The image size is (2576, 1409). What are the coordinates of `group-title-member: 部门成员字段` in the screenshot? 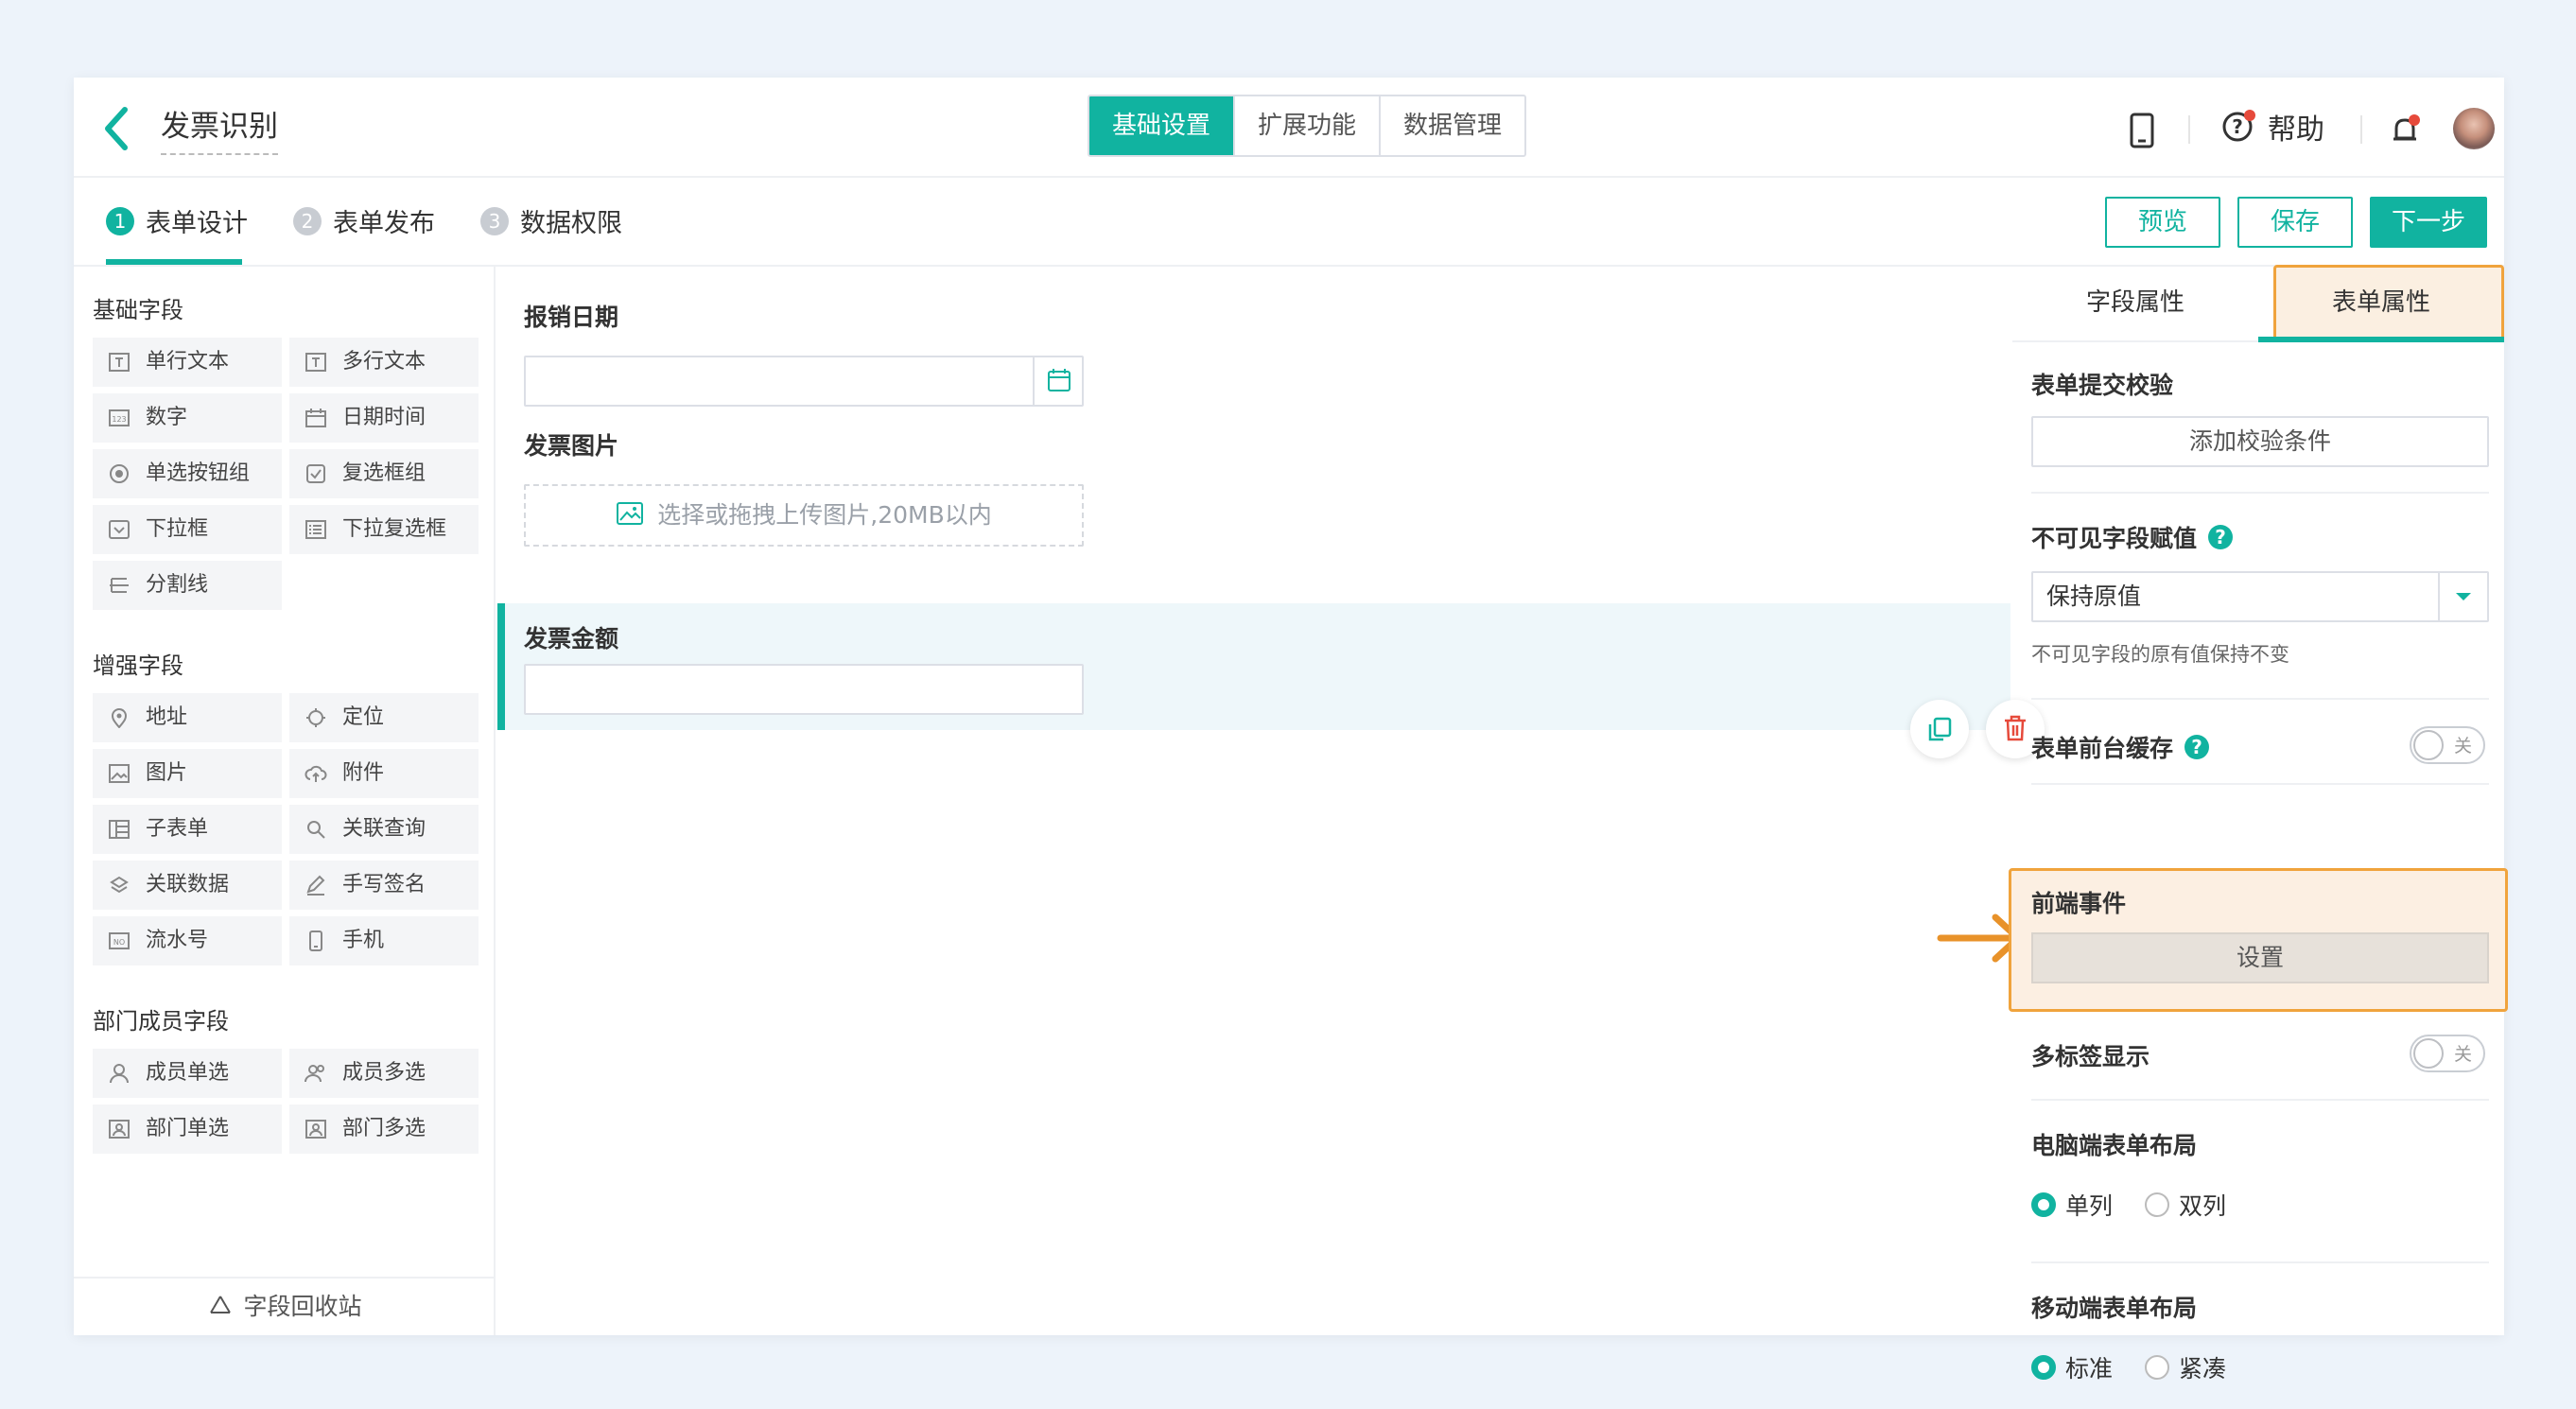 It's located at (161, 1022).